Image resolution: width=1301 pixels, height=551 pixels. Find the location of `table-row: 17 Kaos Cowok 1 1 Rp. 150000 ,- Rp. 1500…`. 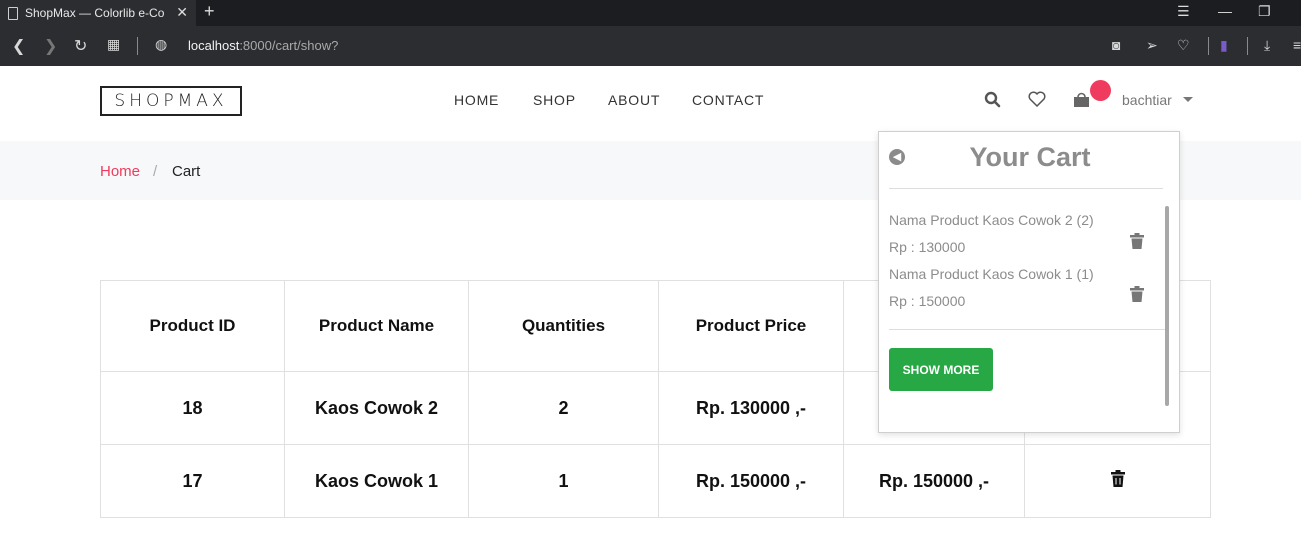

table-row: 17 Kaos Cowok 1 1 Rp. 150000 ,- Rp. 1500… is located at coordinates (655, 481).